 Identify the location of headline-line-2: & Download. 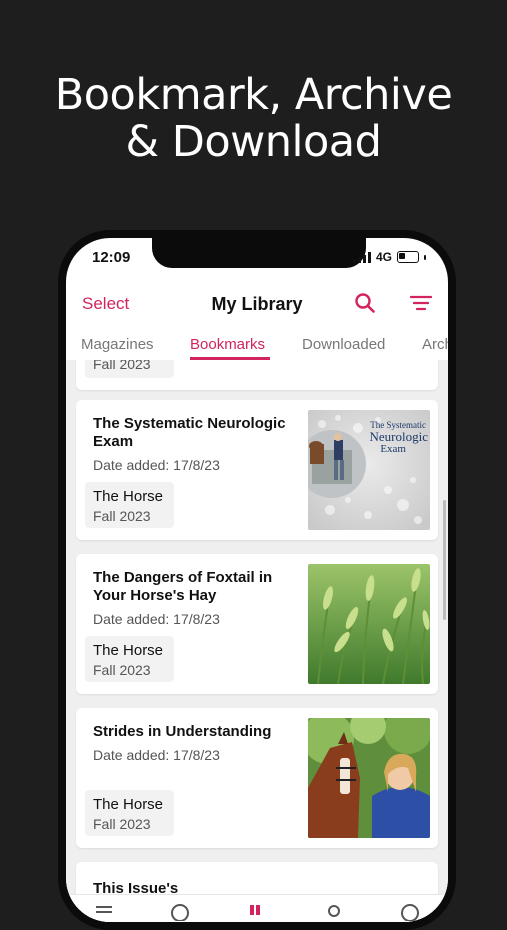
(253, 142).